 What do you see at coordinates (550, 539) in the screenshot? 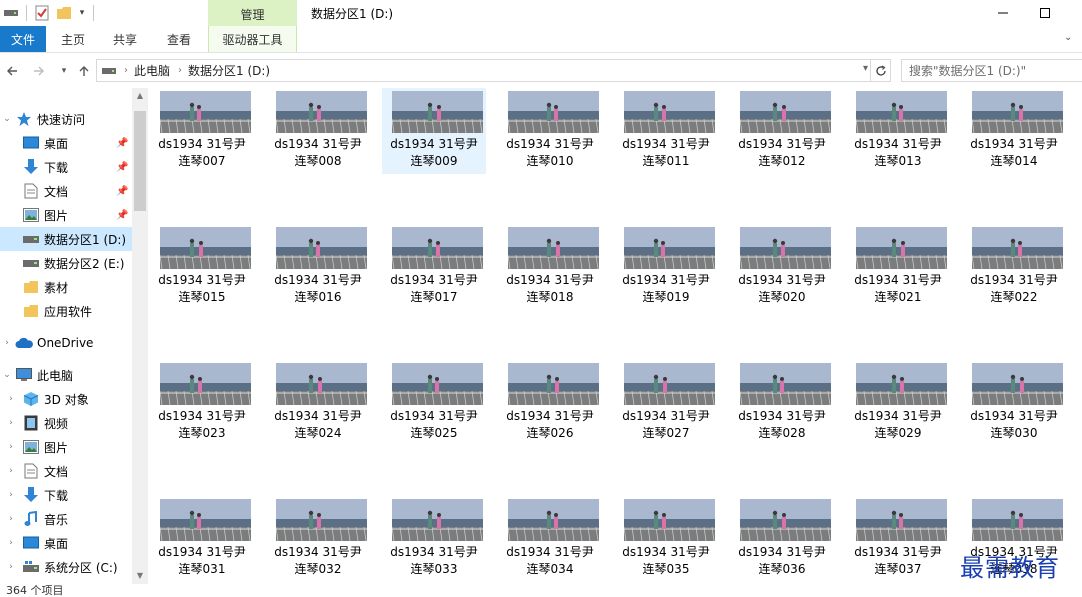
I see `file-item: ds1934 31号尹 连琴034` at bounding box center [550, 539].